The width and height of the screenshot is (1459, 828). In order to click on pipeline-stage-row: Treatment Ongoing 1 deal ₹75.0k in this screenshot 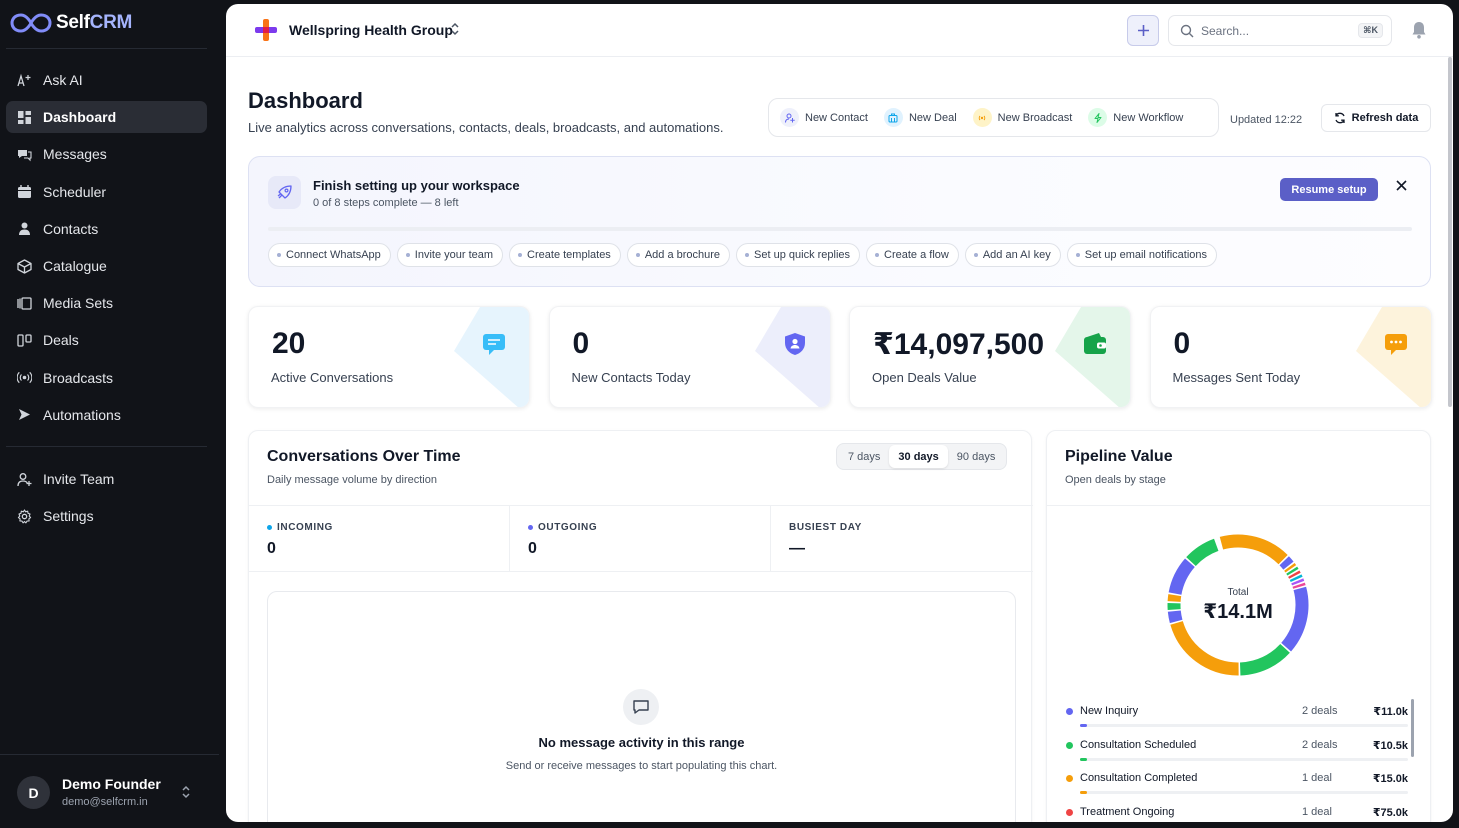, I will do `click(1236, 813)`.